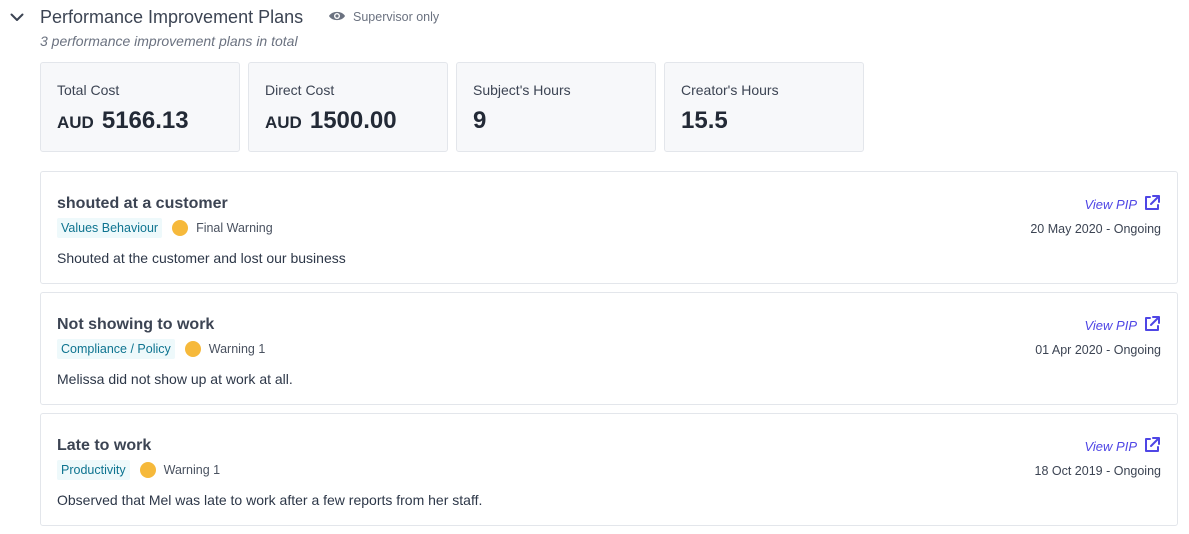 This screenshot has width=1189, height=534. What do you see at coordinates (353, 120) in the screenshot?
I see `stat-number: 1500.00` at bounding box center [353, 120].